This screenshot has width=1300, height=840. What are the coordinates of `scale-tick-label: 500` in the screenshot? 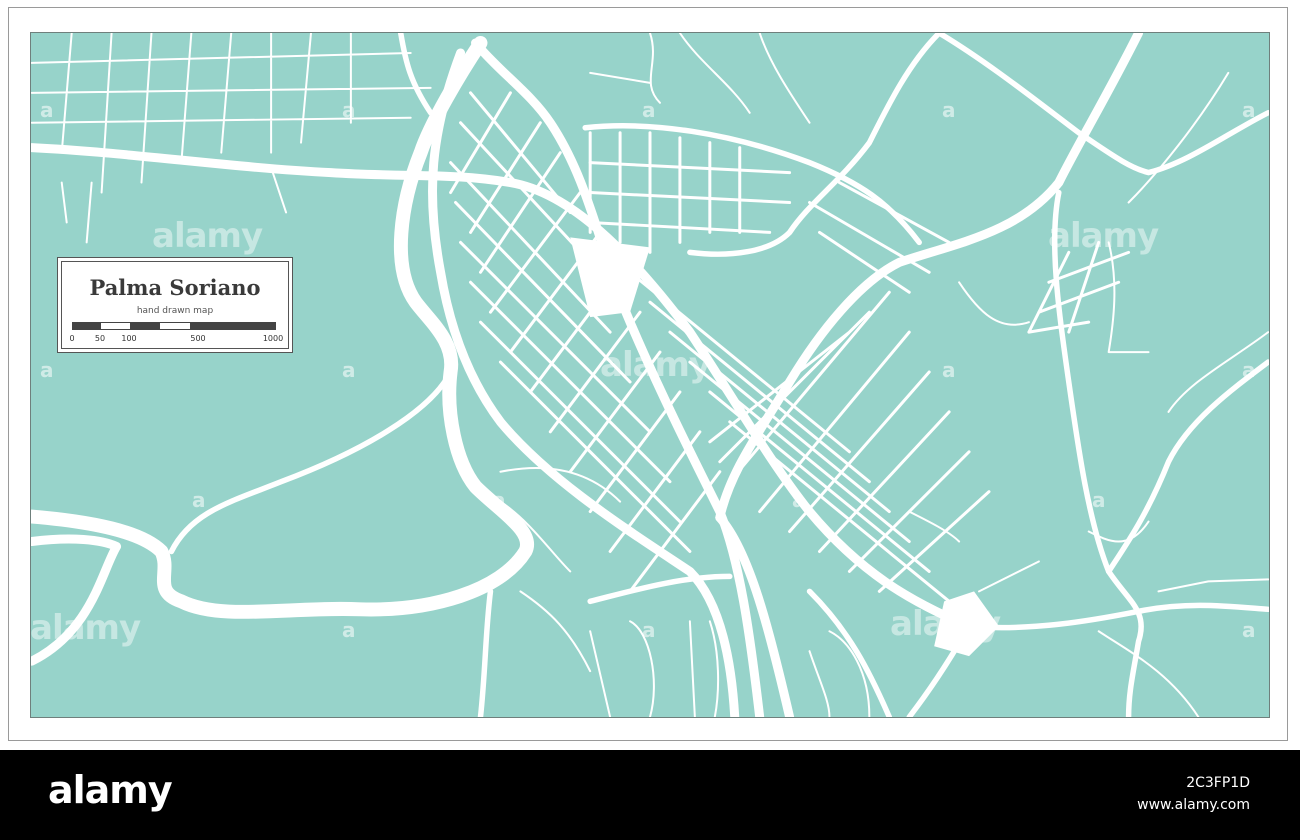 It's located at (198, 338).